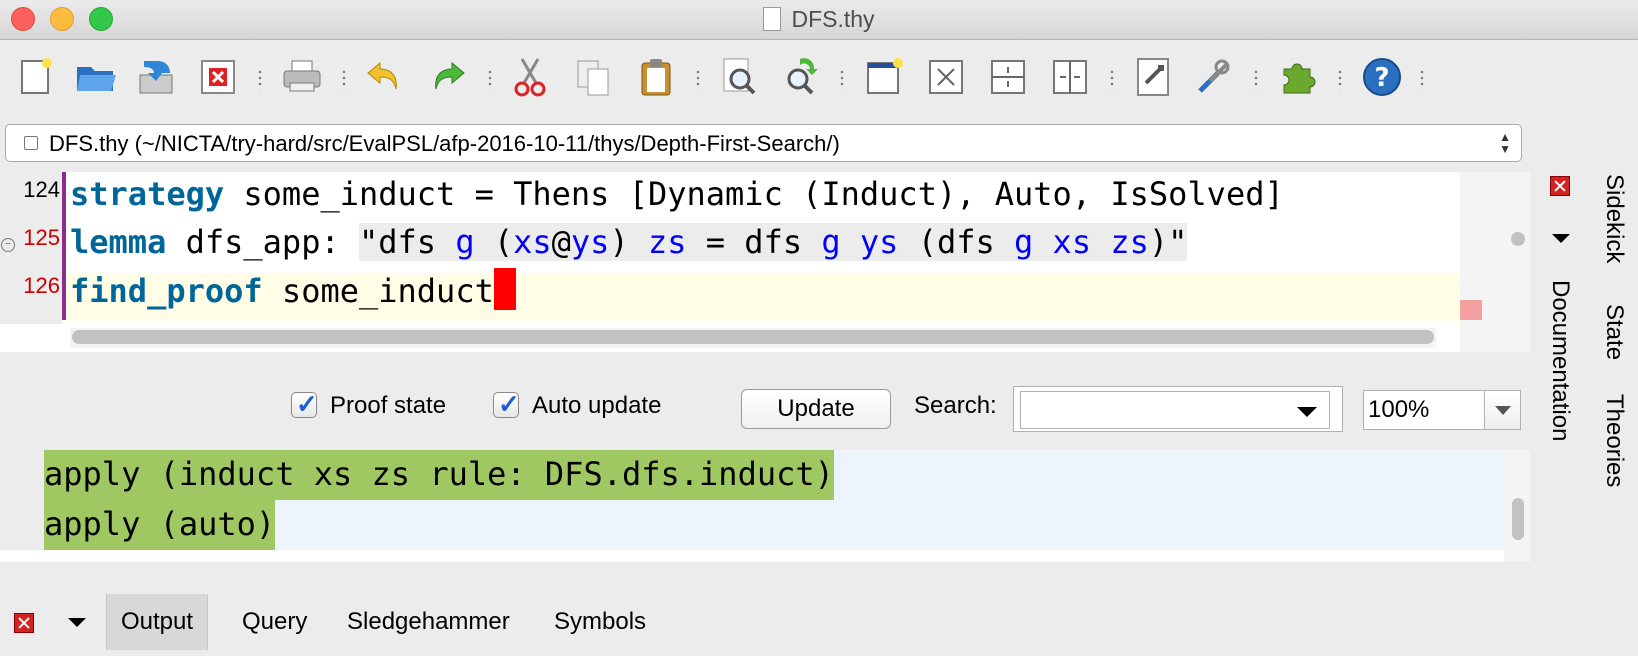 The height and width of the screenshot is (656, 1638). What do you see at coordinates (31, 143) in the screenshot?
I see `buffer-dirty-checkbox` at bounding box center [31, 143].